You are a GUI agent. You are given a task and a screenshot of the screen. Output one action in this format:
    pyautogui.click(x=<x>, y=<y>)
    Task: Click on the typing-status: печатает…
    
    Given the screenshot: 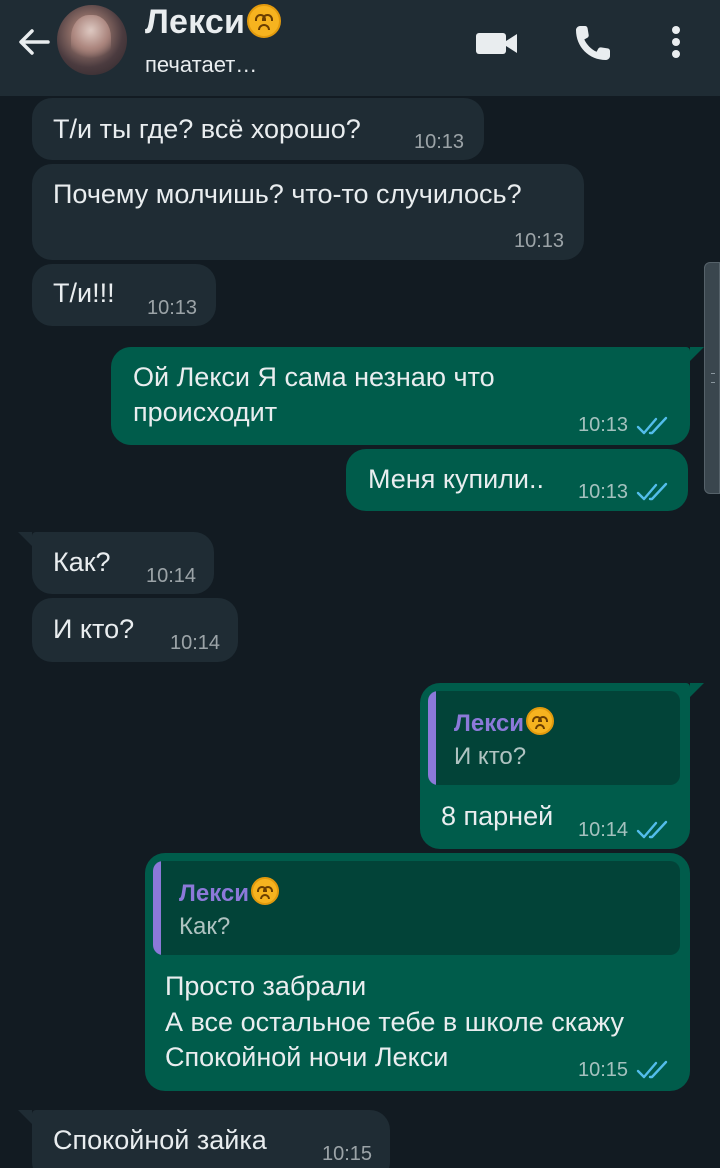 What is the action you would take?
    pyautogui.click(x=201, y=64)
    